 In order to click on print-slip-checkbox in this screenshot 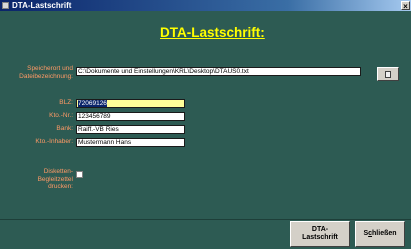, I will do `click(79, 174)`.